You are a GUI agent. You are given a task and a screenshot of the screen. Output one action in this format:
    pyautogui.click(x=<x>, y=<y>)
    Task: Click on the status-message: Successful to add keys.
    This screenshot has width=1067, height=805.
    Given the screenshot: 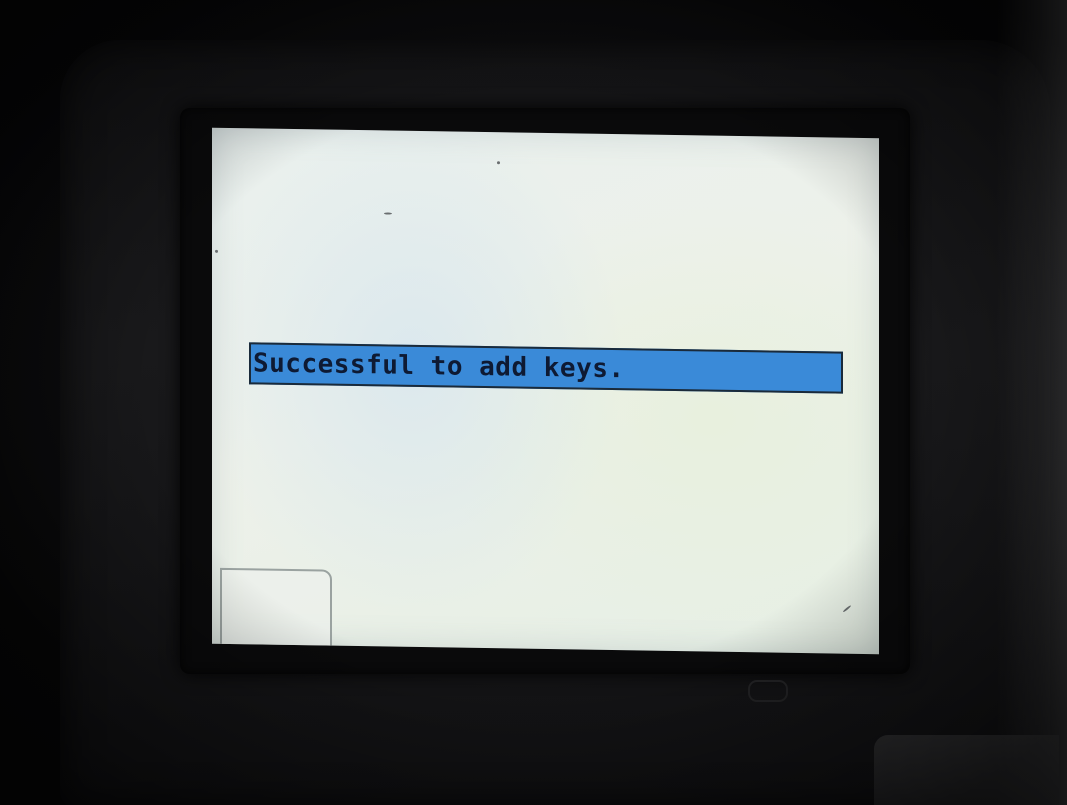 What is the action you would take?
    pyautogui.click(x=439, y=366)
    